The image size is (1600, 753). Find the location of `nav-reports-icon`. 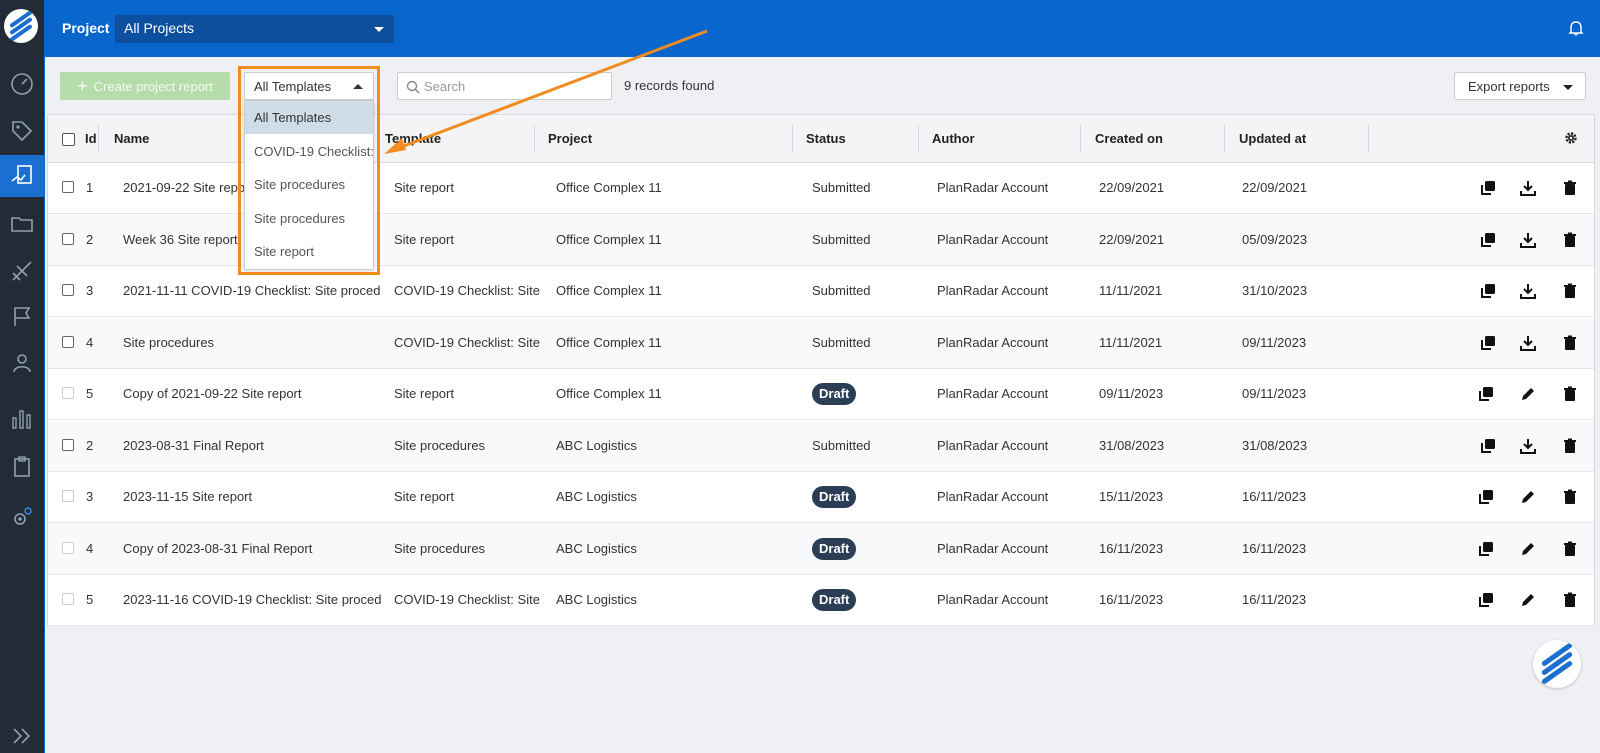

nav-reports-icon is located at coordinates (22, 176).